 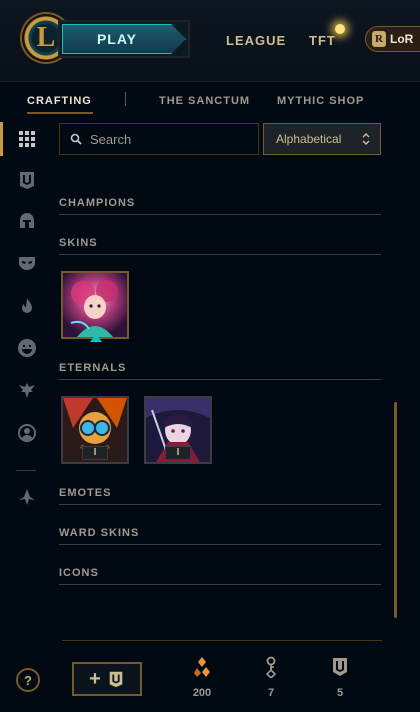 I want to click on footer-divider, so click(x=222, y=640).